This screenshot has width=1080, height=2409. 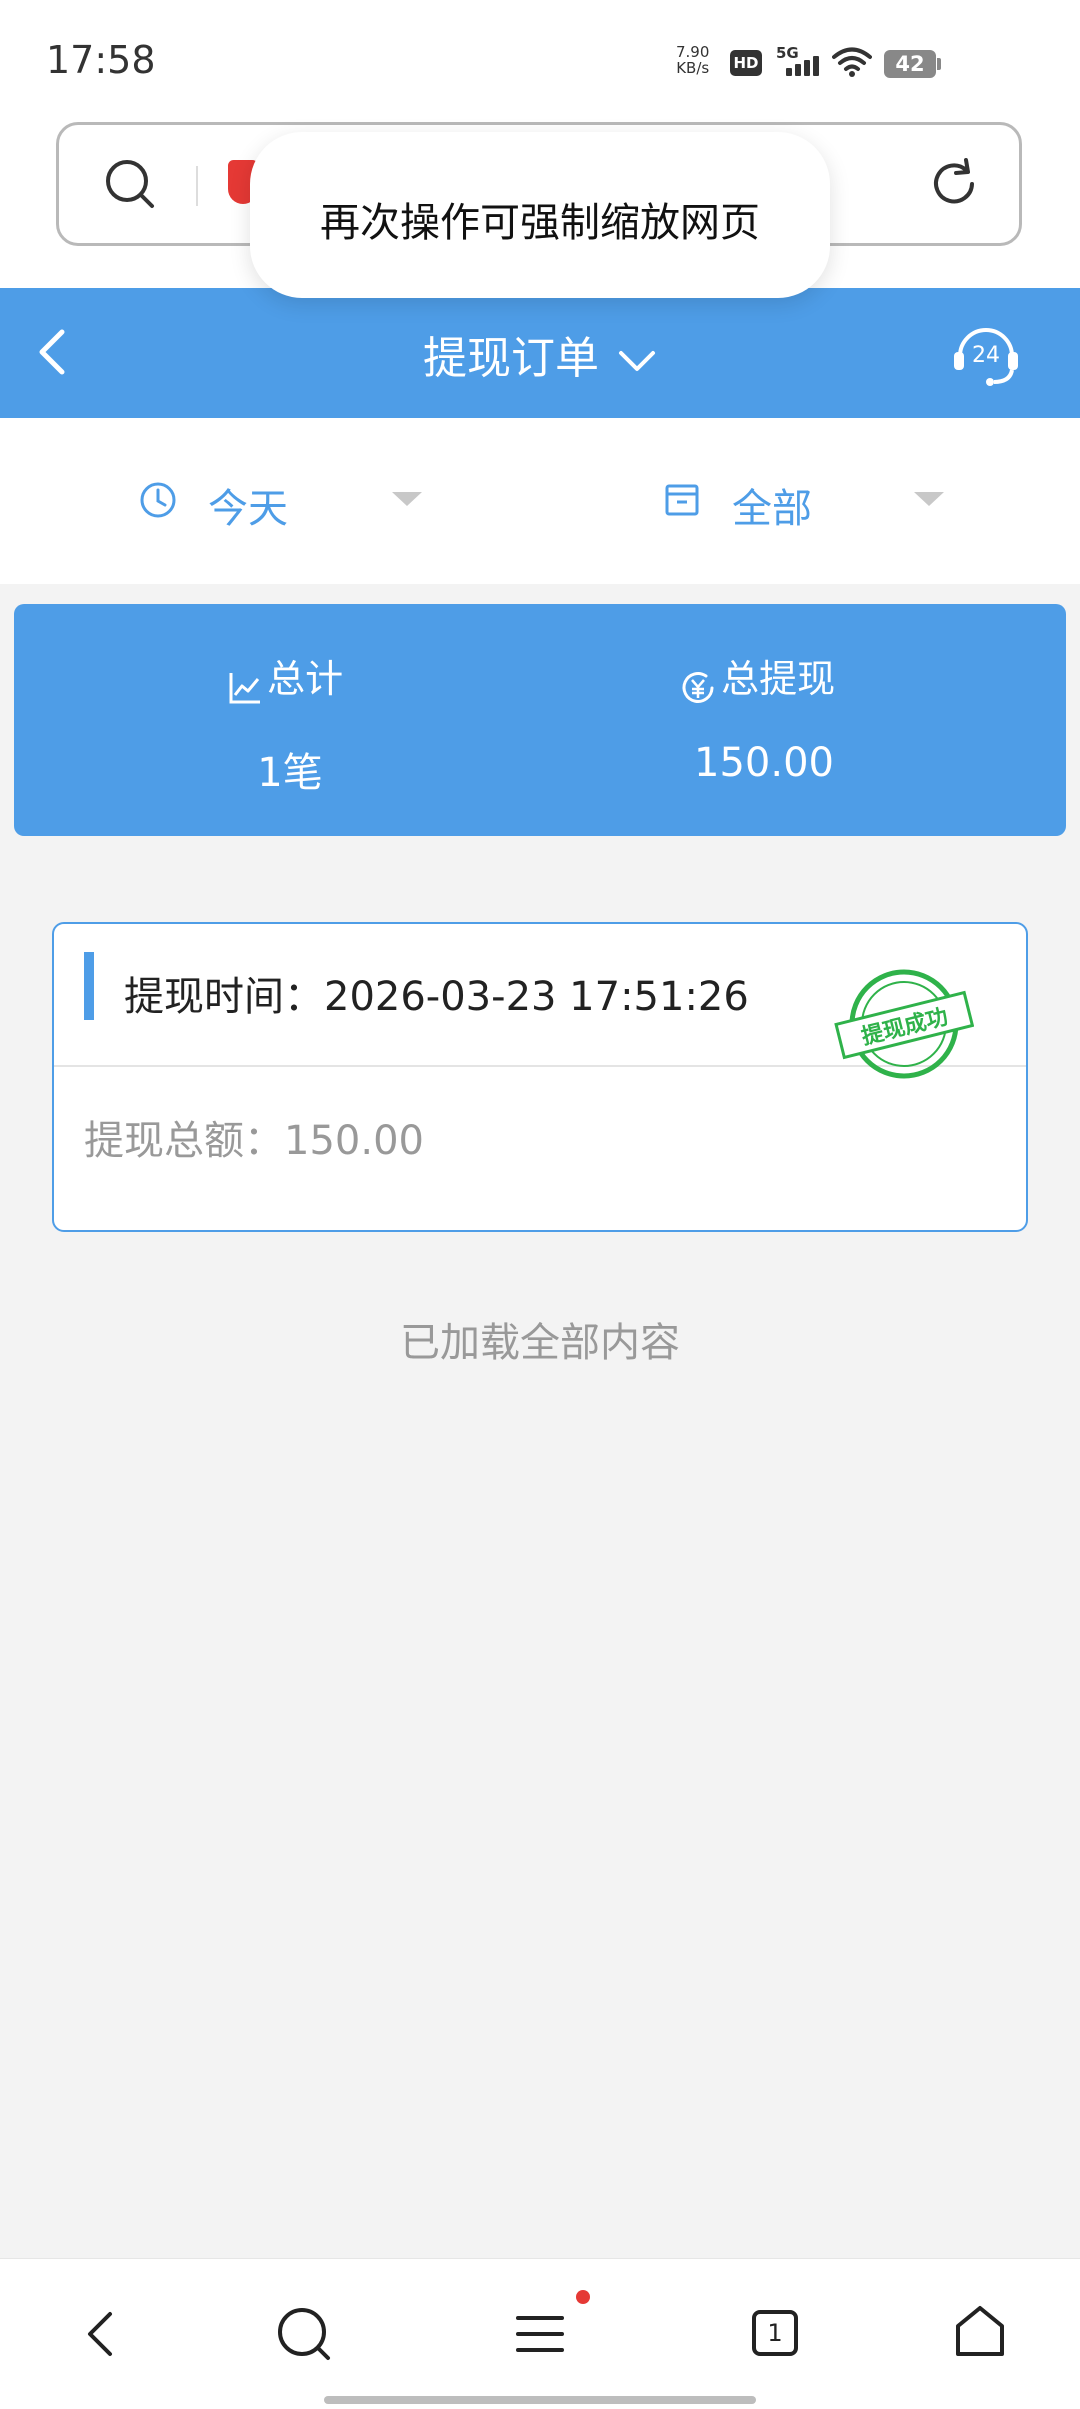 I want to click on network-speed-unit: KB/s, so click(x=693, y=68).